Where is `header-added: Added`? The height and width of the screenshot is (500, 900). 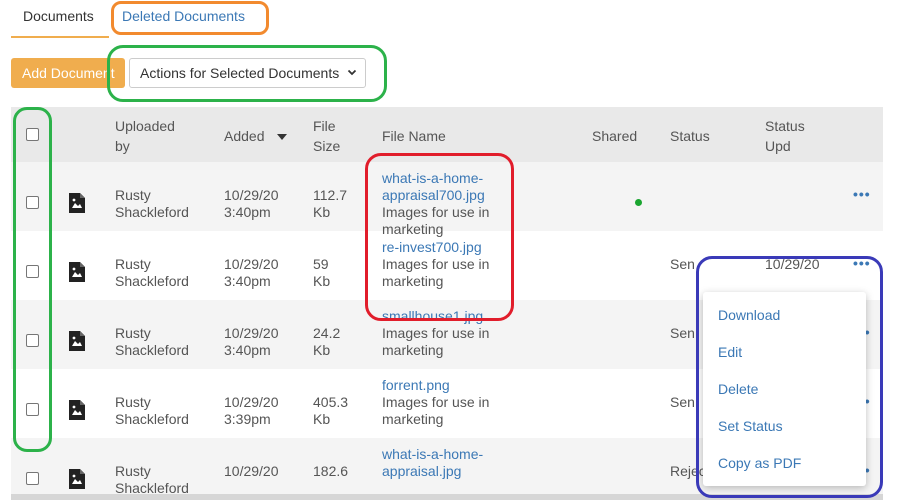
header-added: Added is located at coordinates (256, 136).